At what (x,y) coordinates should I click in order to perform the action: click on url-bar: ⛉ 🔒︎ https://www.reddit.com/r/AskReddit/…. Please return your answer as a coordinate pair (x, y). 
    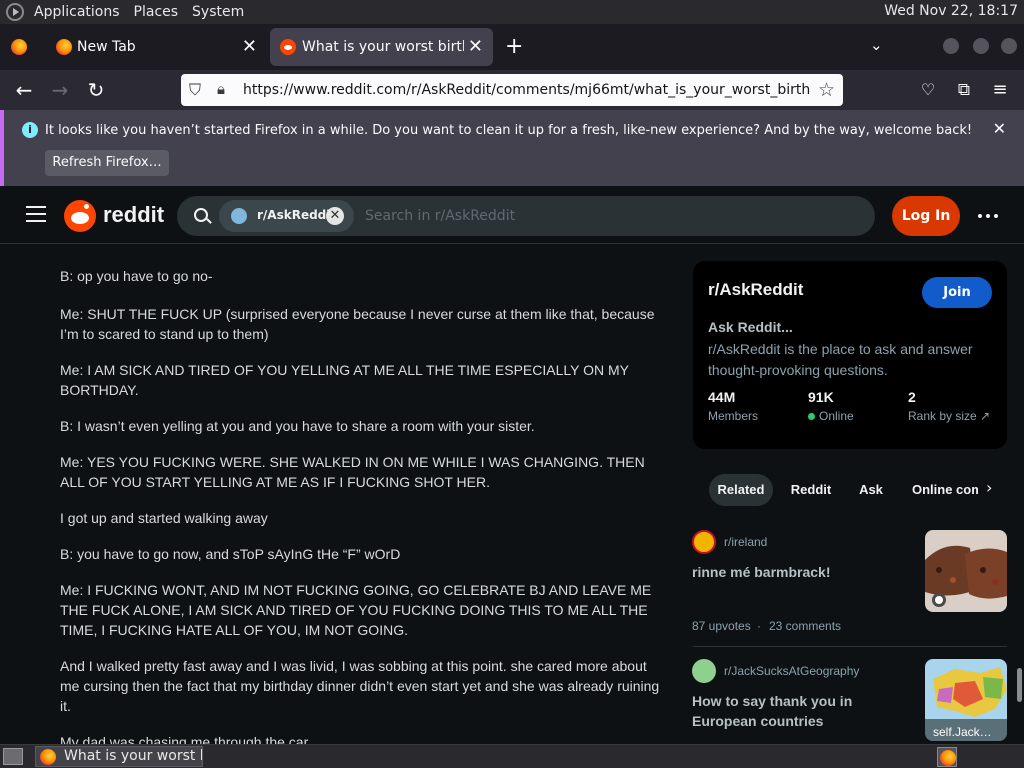
    Looking at the image, I should click on (512, 90).